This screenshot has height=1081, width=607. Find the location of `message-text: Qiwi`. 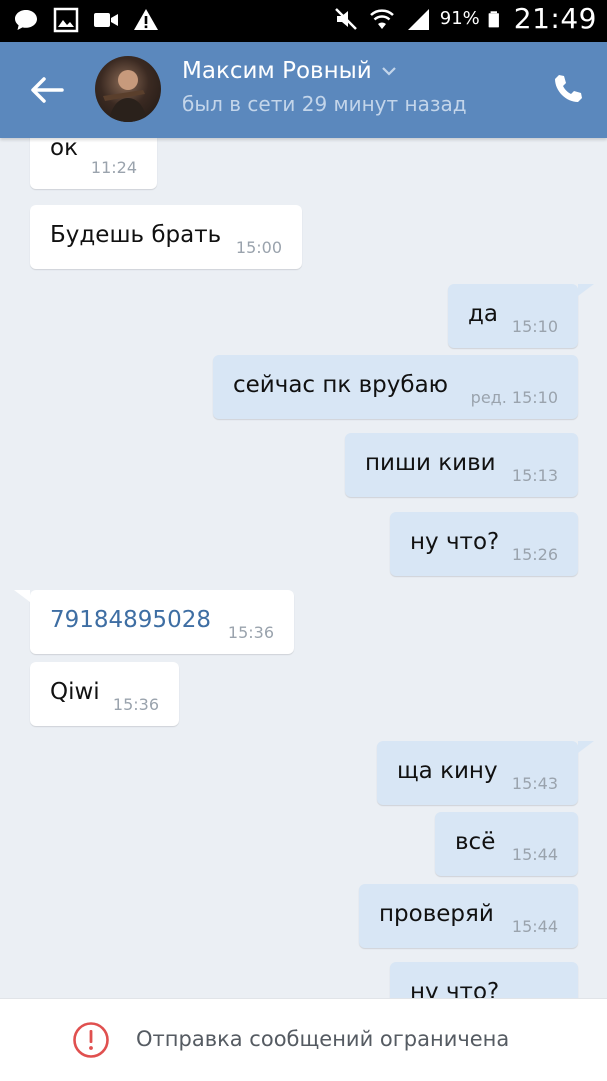

message-text: Qiwi is located at coordinates (75, 692).